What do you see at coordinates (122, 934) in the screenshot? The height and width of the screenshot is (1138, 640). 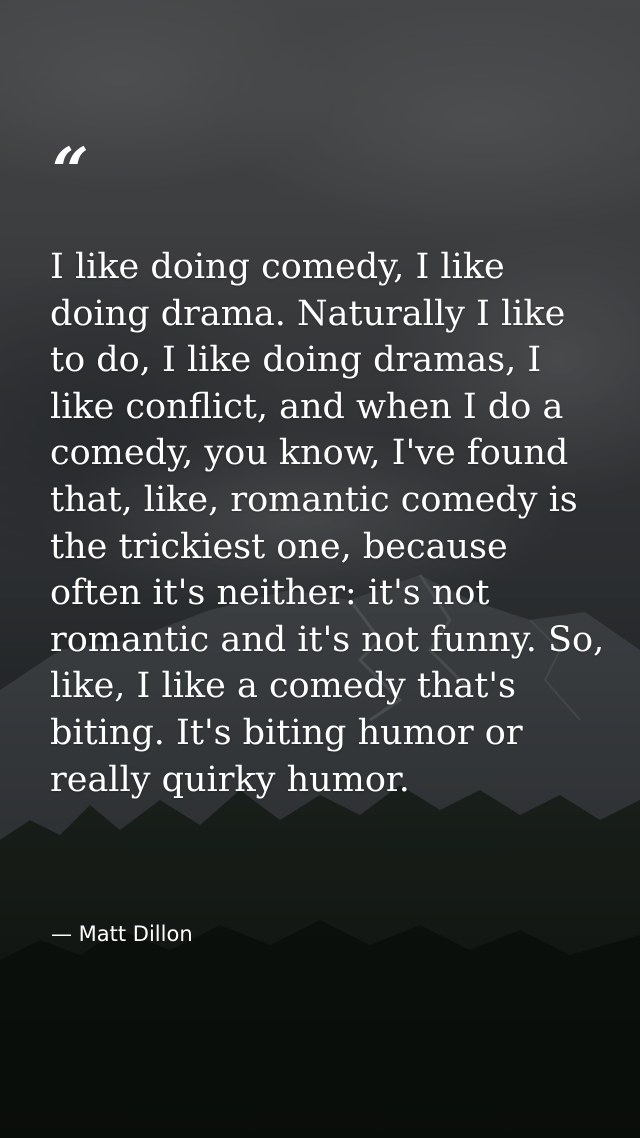 I see `quote-author: — Matt Dillon` at bounding box center [122, 934].